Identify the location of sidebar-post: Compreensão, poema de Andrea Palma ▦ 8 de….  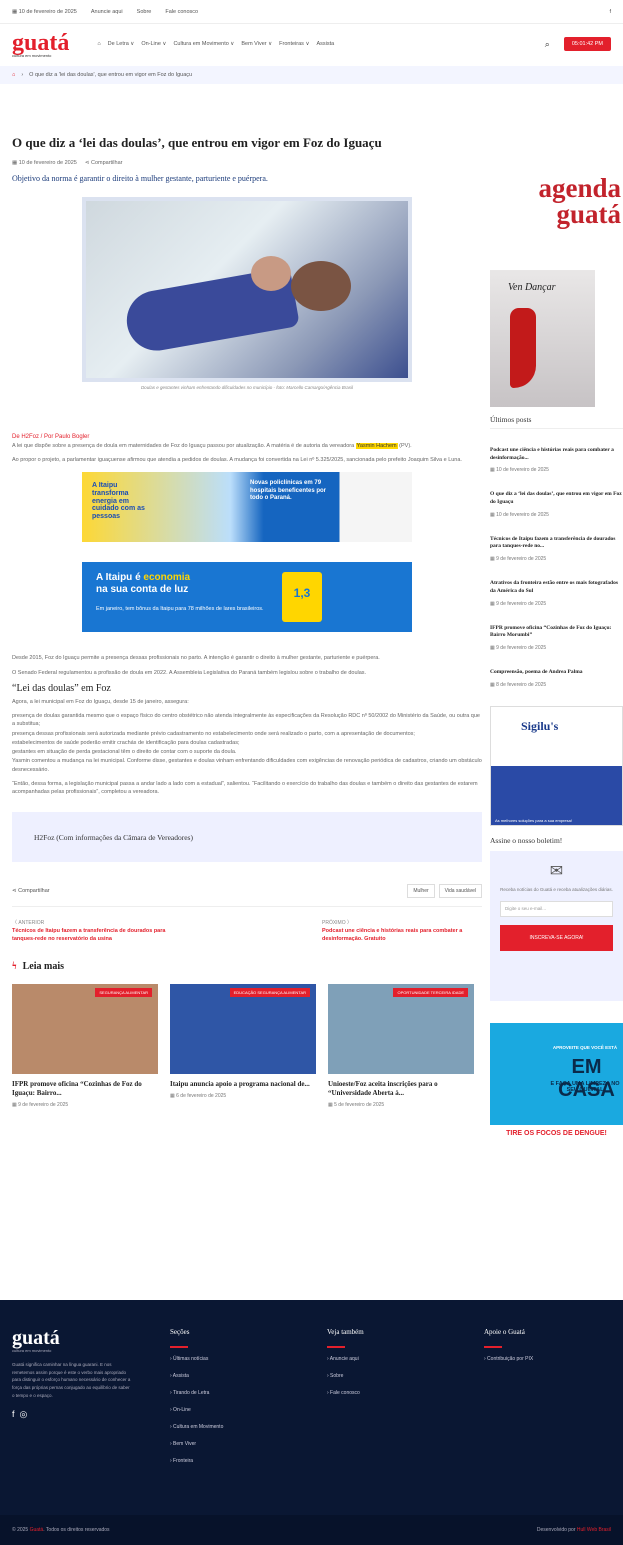
(556, 678).